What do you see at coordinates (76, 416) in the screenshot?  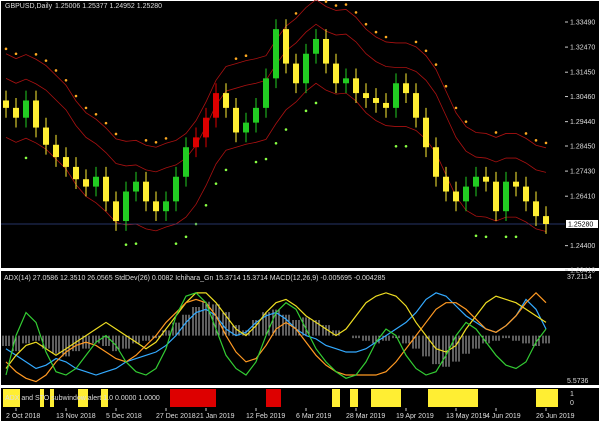 I see `date-tick-label: 13 Nov 2018` at bounding box center [76, 416].